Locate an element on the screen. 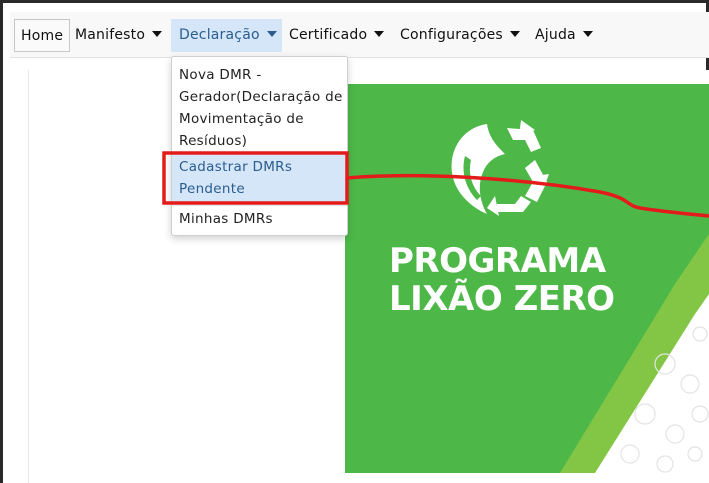 The image size is (709, 483). menu-item-nova-dmr-line-1: Nova DMR - is located at coordinates (220, 75).